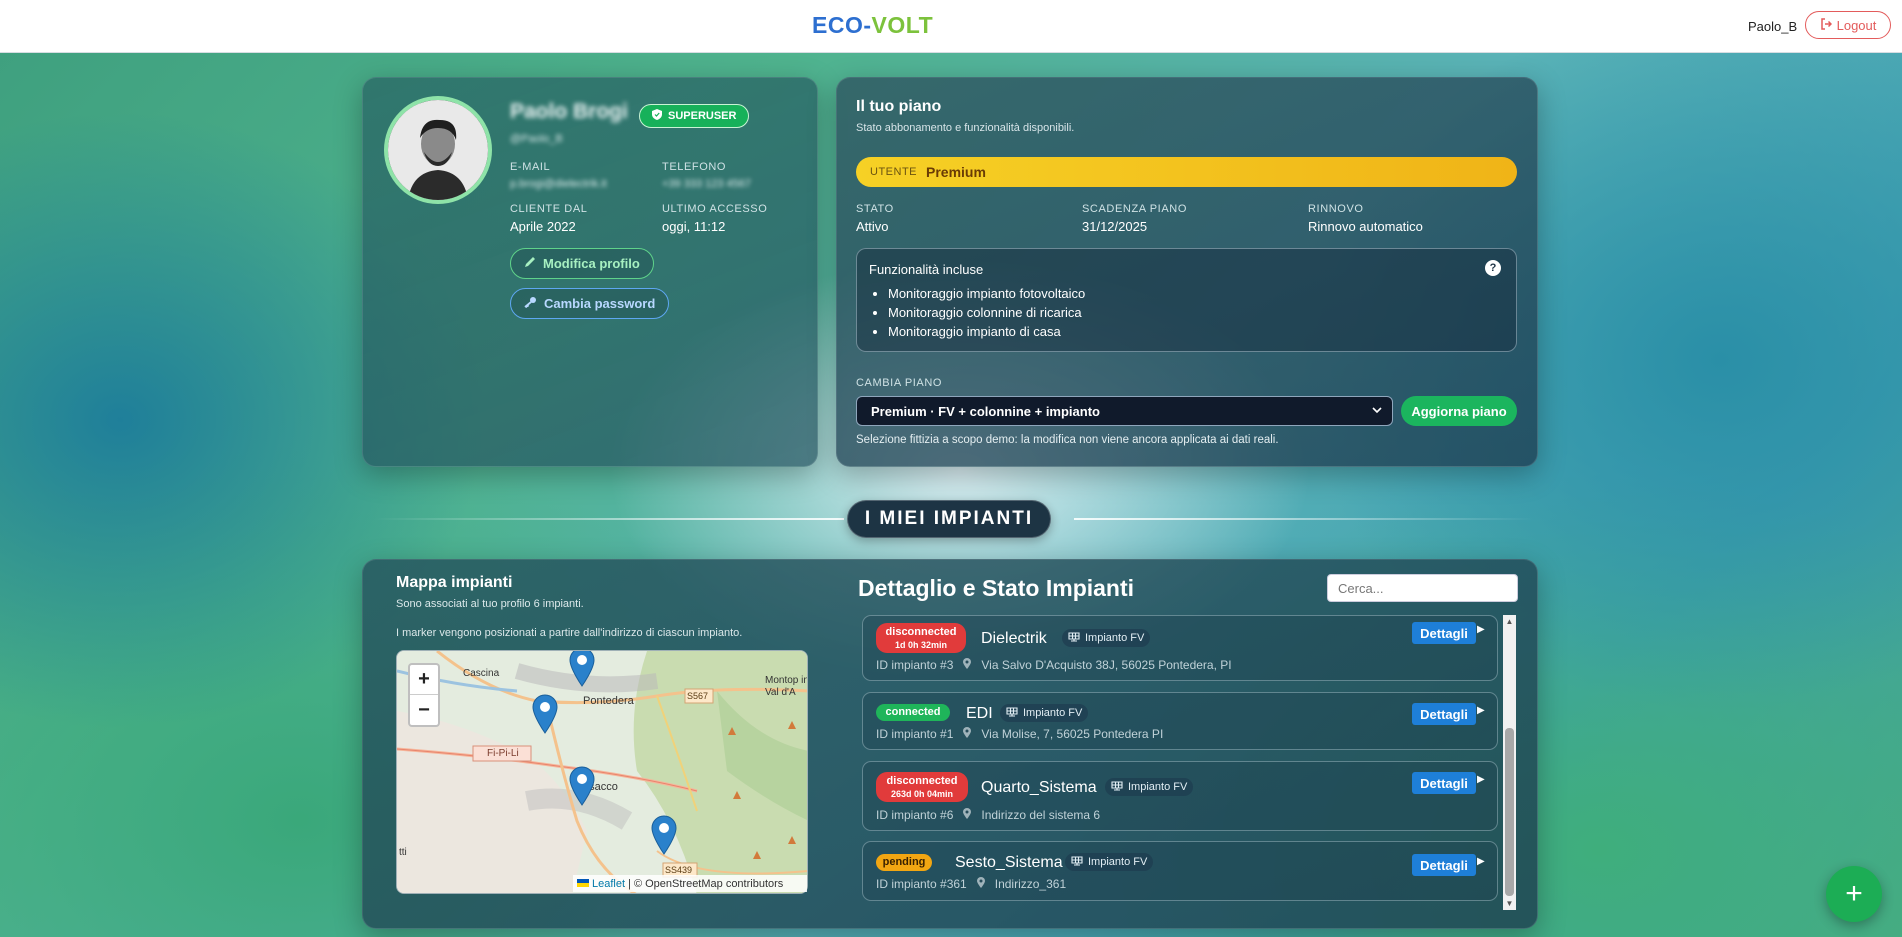 This screenshot has height=937, width=1902. What do you see at coordinates (1009, 862) in the screenshot?
I see `plant-name: Sesto_Sistema` at bounding box center [1009, 862].